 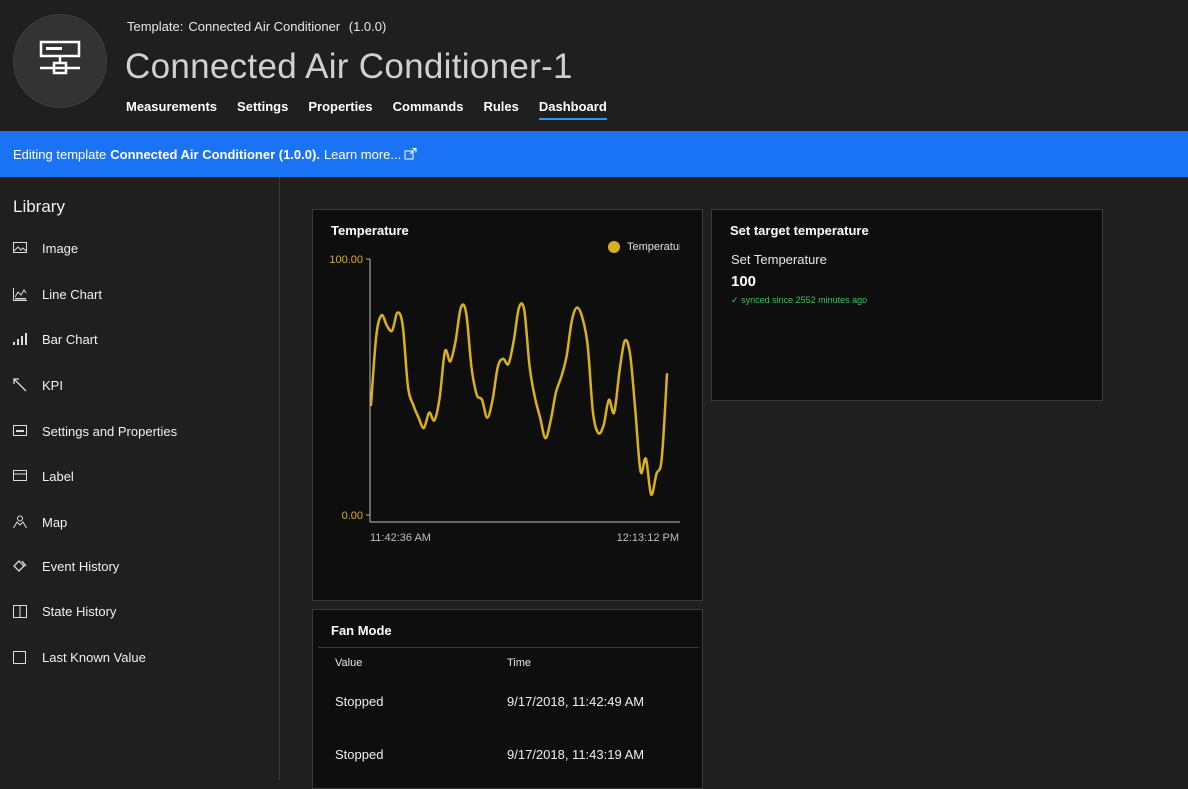 What do you see at coordinates (37, 385) in the screenshot?
I see `library-item-kpi: KPI` at bounding box center [37, 385].